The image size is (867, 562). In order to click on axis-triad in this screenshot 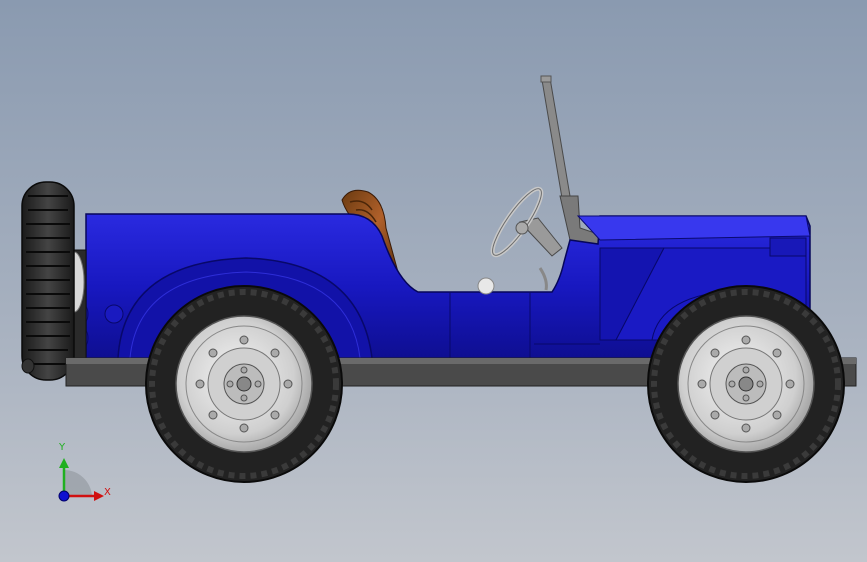, I will do `click(81, 480)`.